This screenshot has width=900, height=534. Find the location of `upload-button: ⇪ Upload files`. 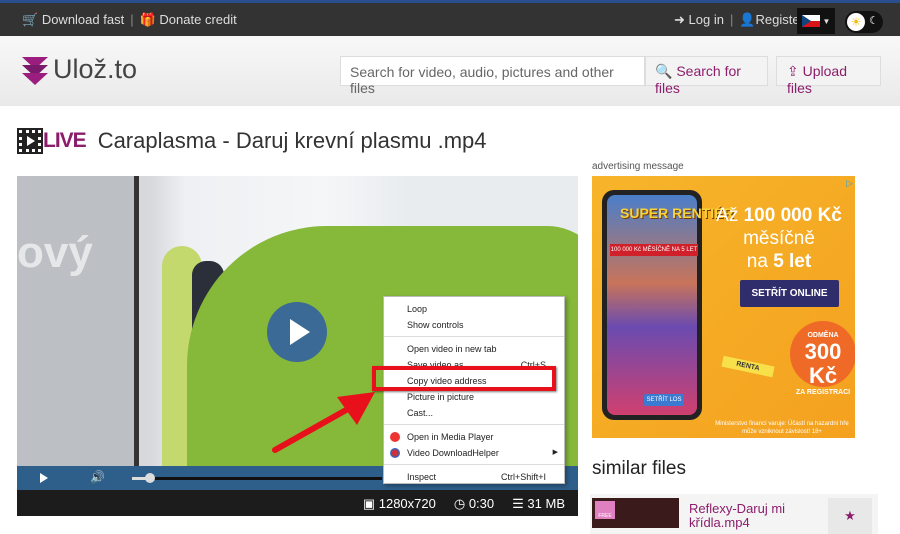

upload-button: ⇪ Upload files is located at coordinates (828, 76).